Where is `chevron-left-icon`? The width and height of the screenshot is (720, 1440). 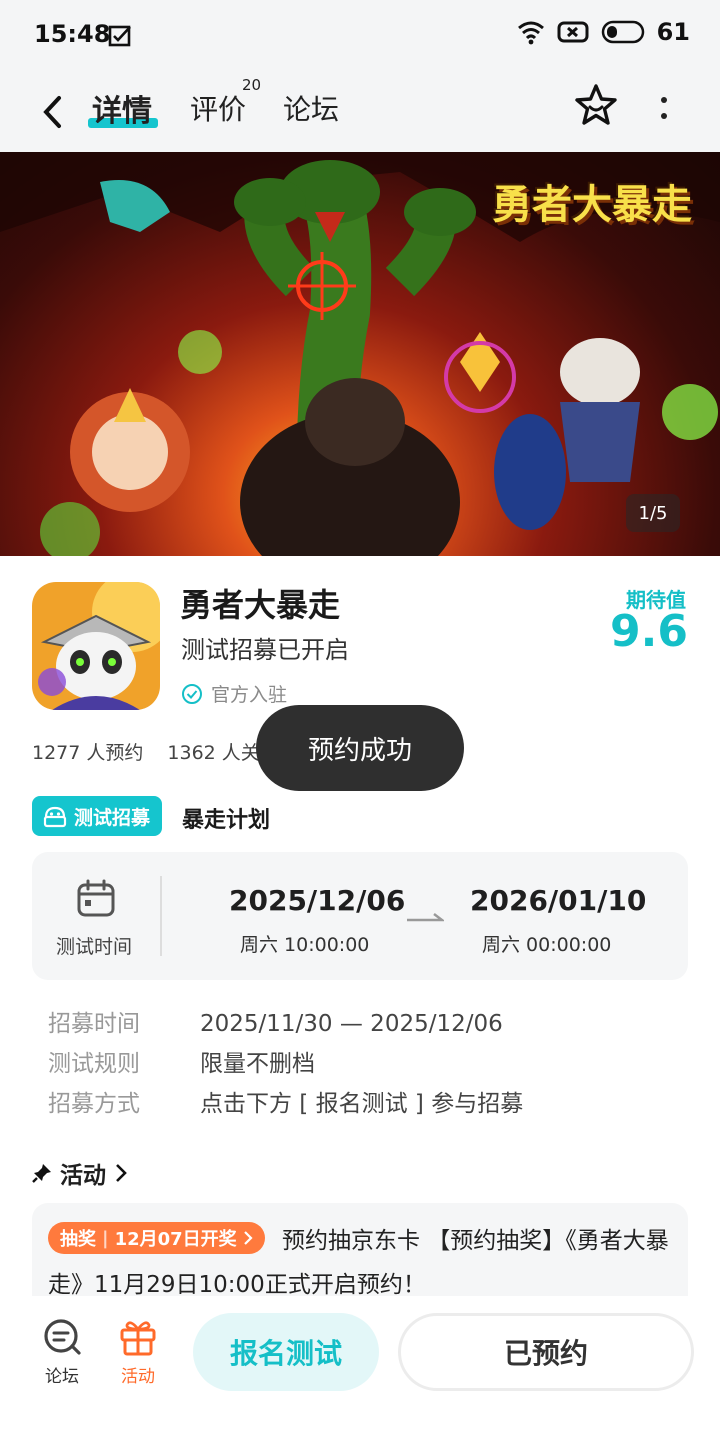 chevron-left-icon is located at coordinates (52, 112).